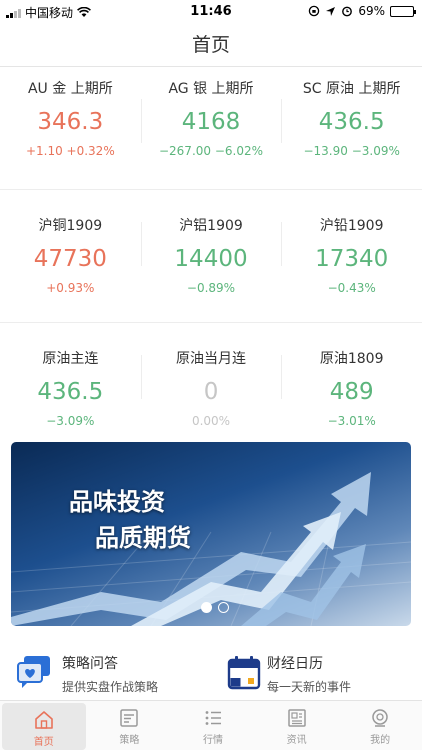 The height and width of the screenshot is (750, 422). What do you see at coordinates (212, 740) in the screenshot?
I see `tab-label: 行情` at bounding box center [212, 740].